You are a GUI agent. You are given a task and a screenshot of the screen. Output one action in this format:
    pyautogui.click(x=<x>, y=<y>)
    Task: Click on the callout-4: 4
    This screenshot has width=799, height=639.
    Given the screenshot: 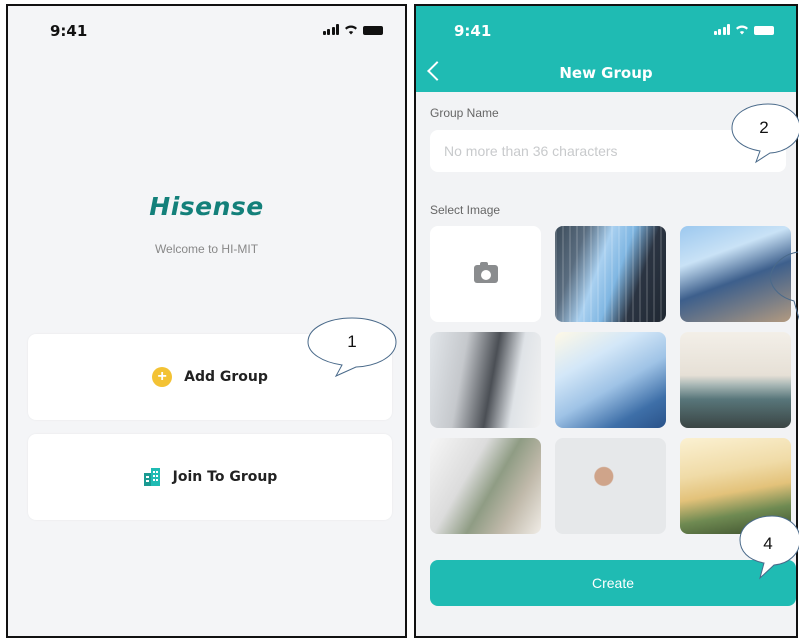 What is the action you would take?
    pyautogui.click(x=767, y=548)
    